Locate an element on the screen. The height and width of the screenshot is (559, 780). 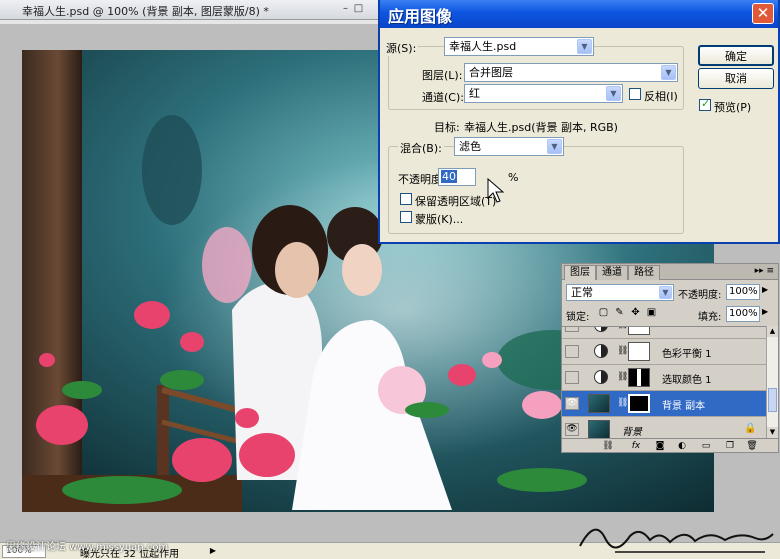
lock-icon: 🔒 is located at coordinates (750, 428).